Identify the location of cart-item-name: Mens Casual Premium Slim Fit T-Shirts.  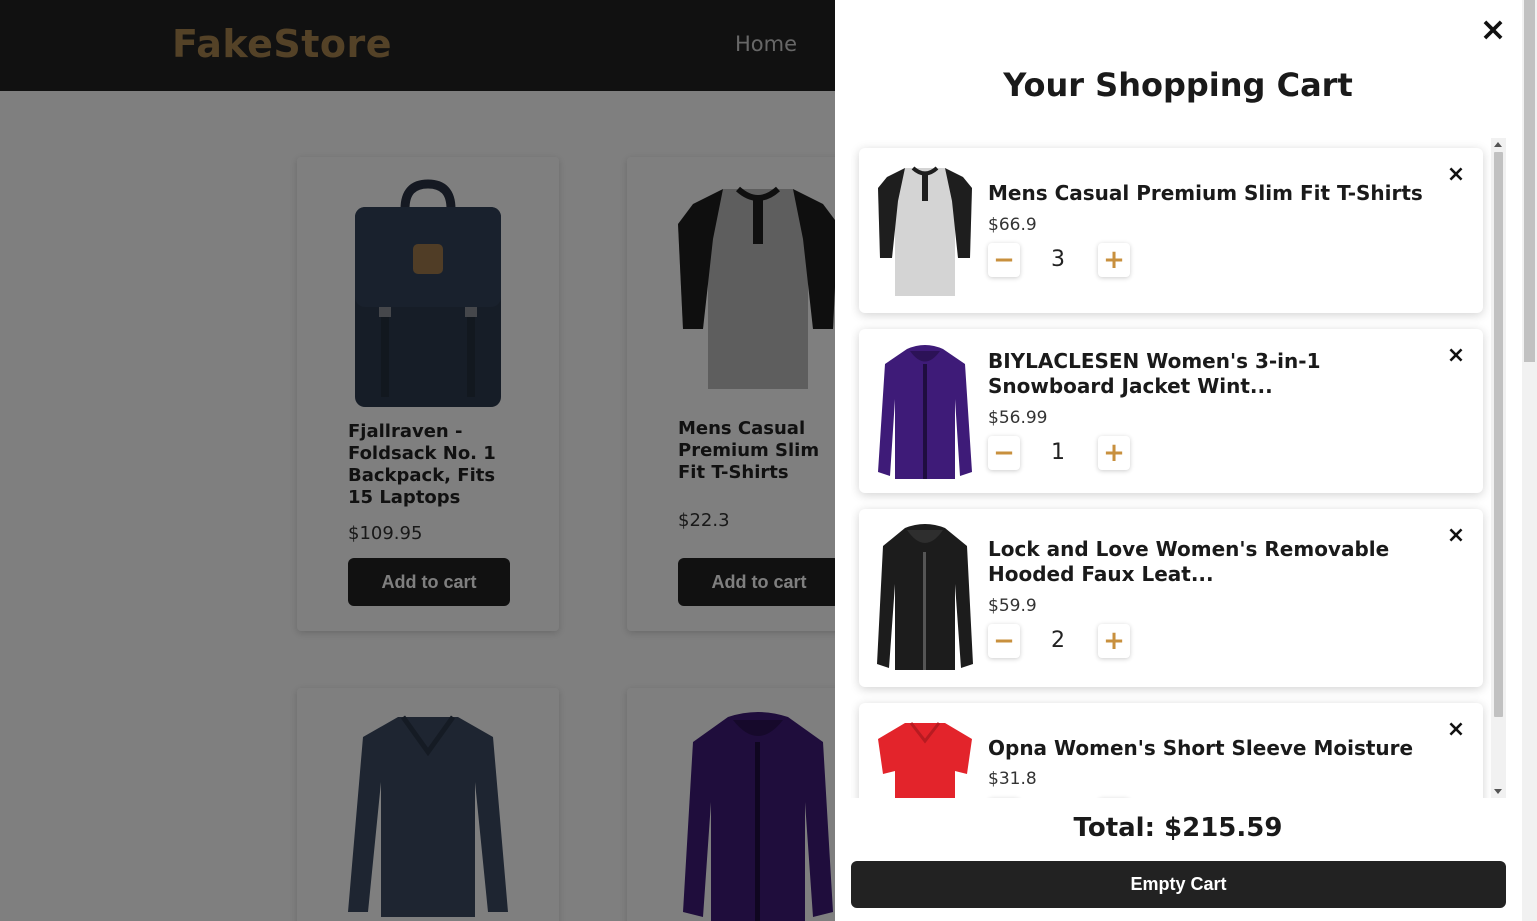
(1205, 193).